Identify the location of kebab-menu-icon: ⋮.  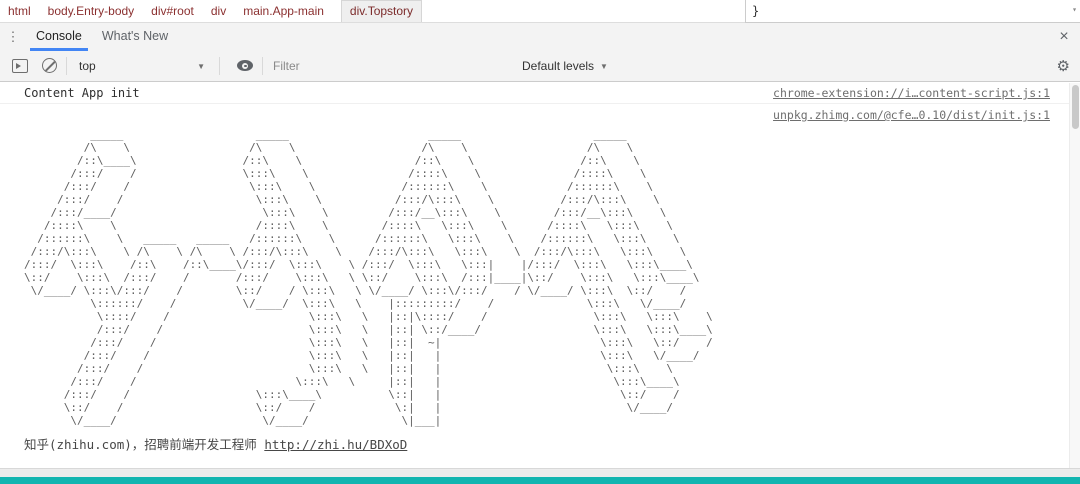
(13, 37).